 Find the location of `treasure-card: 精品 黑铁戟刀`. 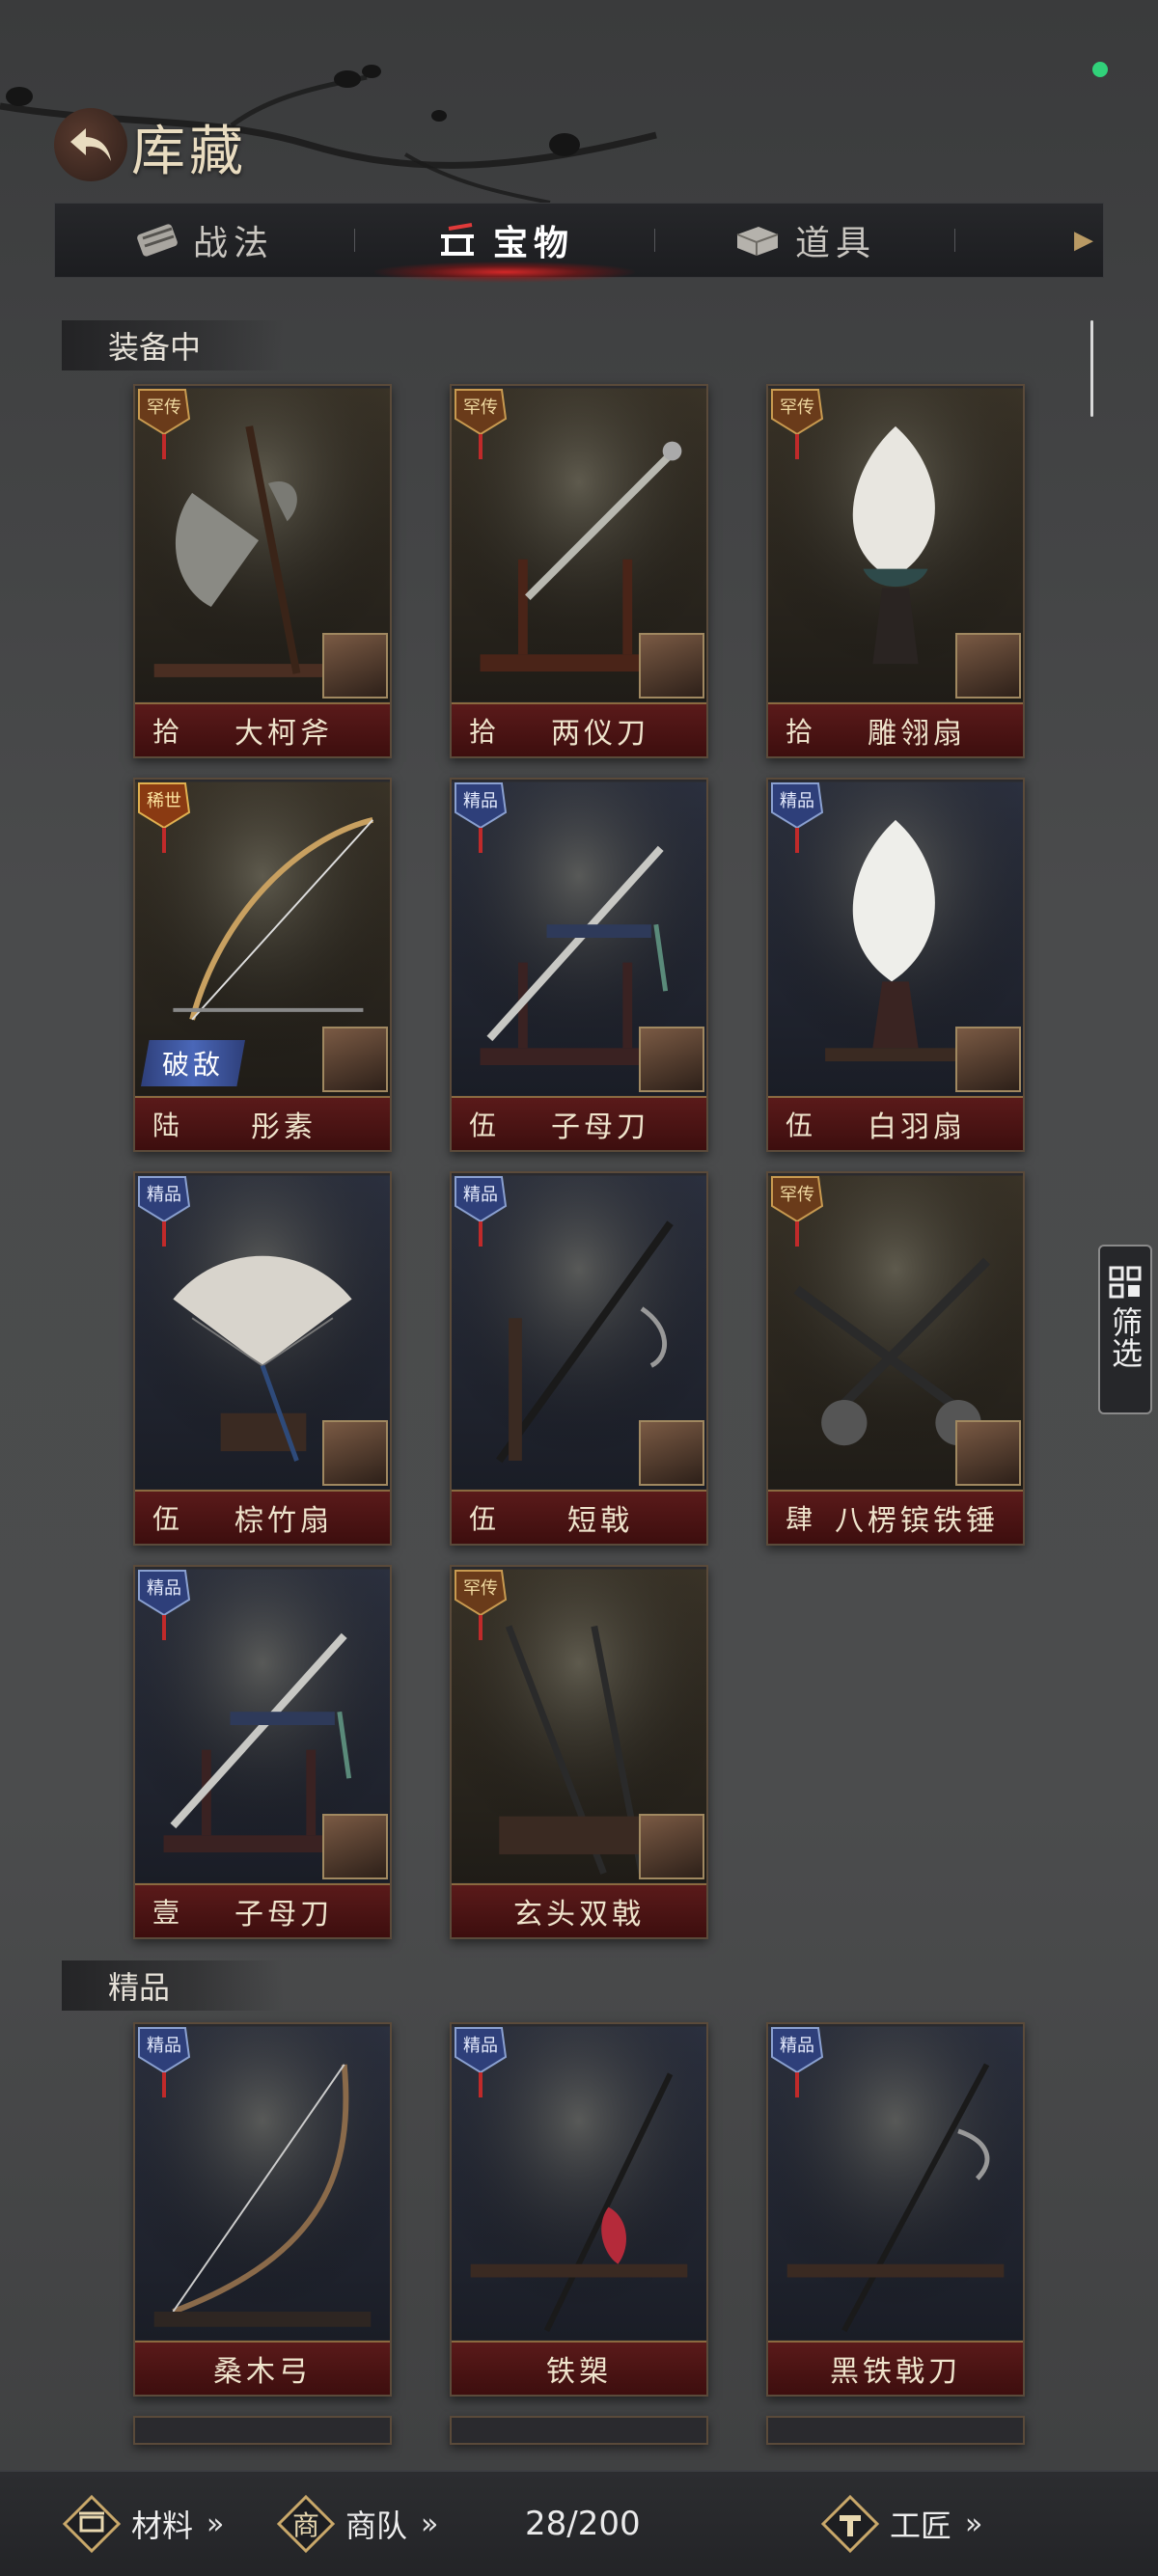

treasure-card: 精品 黑铁戟刀 is located at coordinates (895, 2210).